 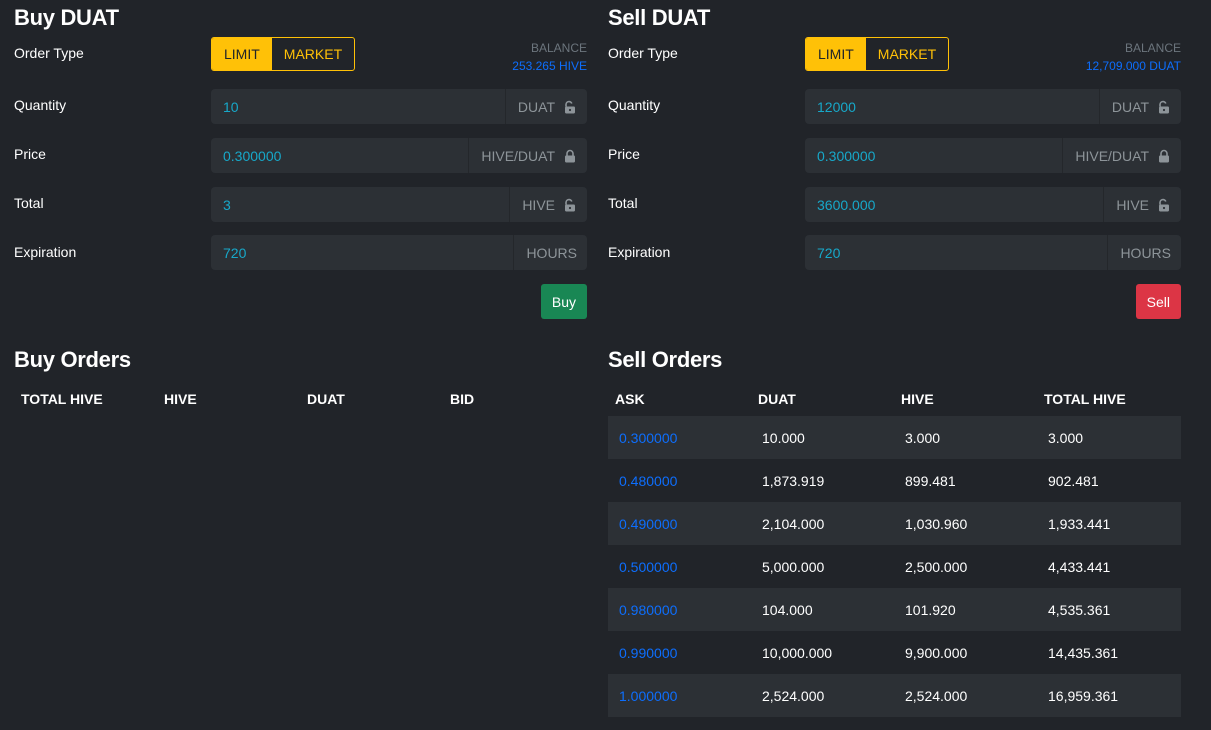 What do you see at coordinates (783, 437) in the screenshot?
I see `duat-amount: 10.000` at bounding box center [783, 437].